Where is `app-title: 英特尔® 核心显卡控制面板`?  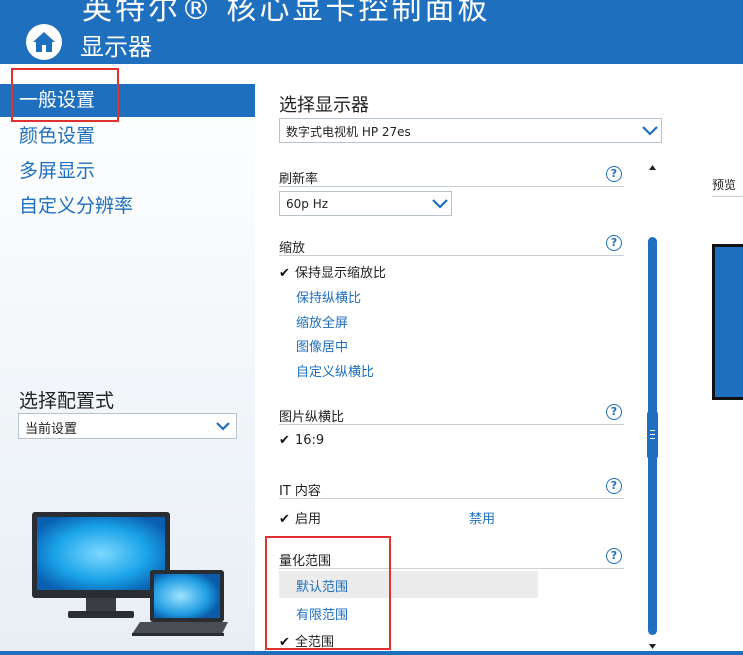 app-title: 英特尔® 核心显卡控制面板 is located at coordinates (286, 13).